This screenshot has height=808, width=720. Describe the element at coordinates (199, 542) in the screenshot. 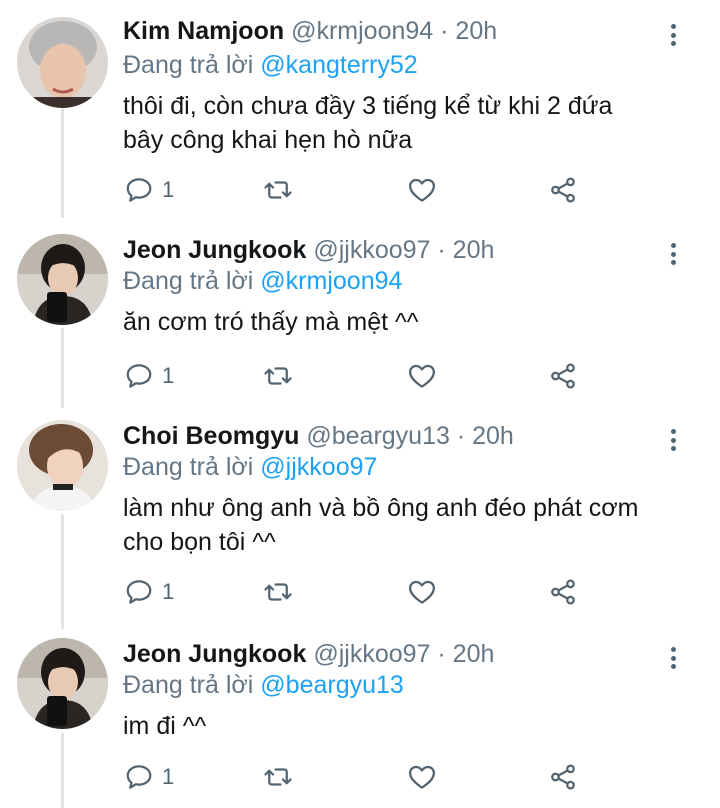

I see `tweet-text-line: cho bọn tôi ^^` at that location.